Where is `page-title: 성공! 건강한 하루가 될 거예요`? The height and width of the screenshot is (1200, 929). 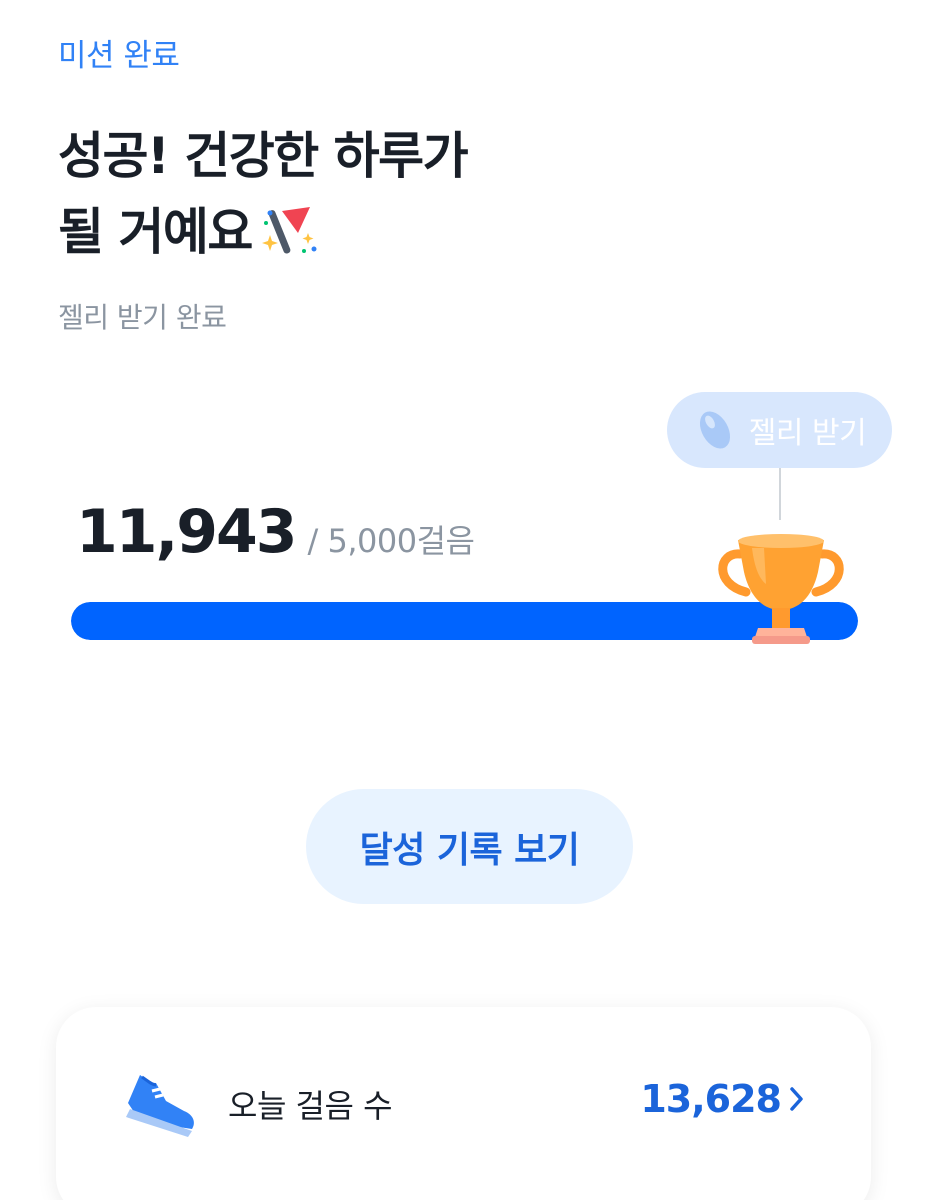 page-title: 성공! 건강한 하루가 될 거예요 is located at coordinates (263, 194).